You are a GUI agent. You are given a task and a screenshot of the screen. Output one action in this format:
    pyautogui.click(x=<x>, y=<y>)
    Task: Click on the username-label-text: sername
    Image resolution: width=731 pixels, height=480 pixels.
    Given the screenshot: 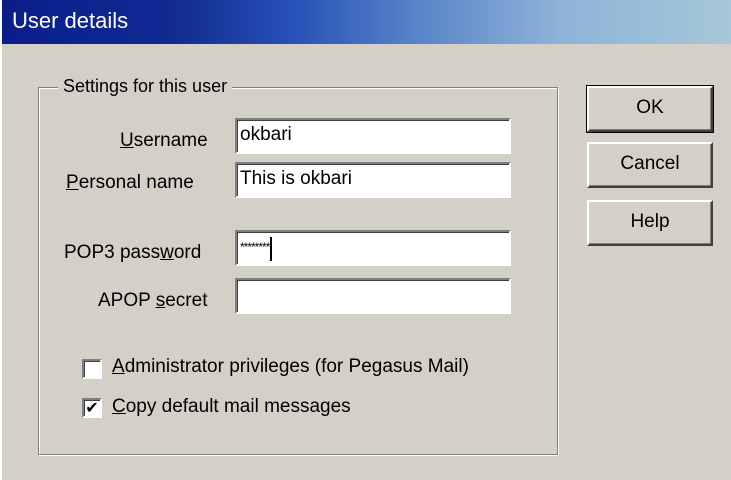 What is the action you would take?
    pyautogui.click(x=170, y=140)
    